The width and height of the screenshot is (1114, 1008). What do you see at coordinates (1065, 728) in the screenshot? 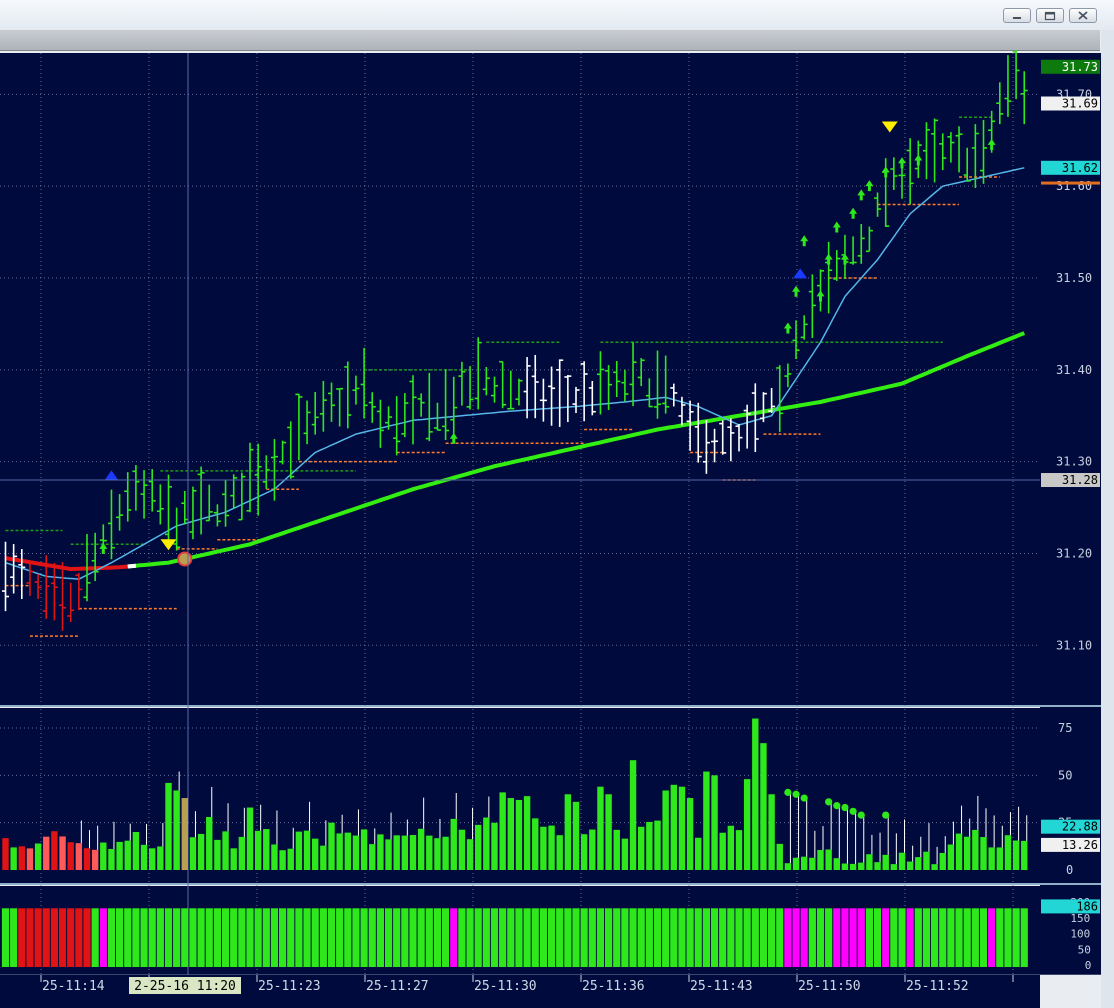
I see `volume-axis-label: 75` at bounding box center [1065, 728].